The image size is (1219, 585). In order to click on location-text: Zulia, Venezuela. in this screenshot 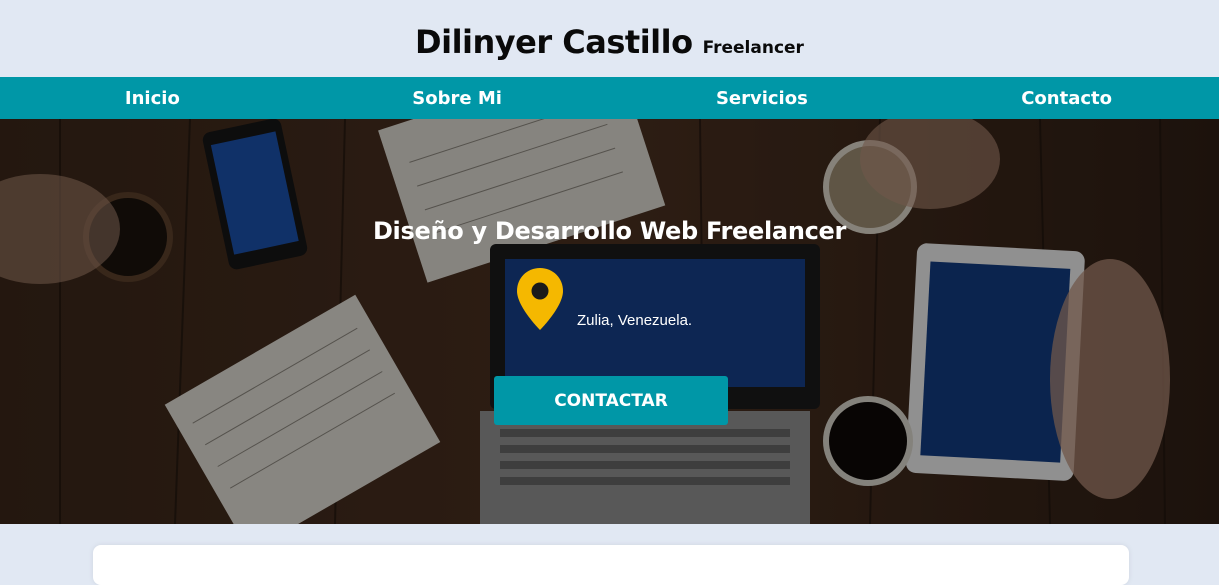, I will do `click(635, 320)`.